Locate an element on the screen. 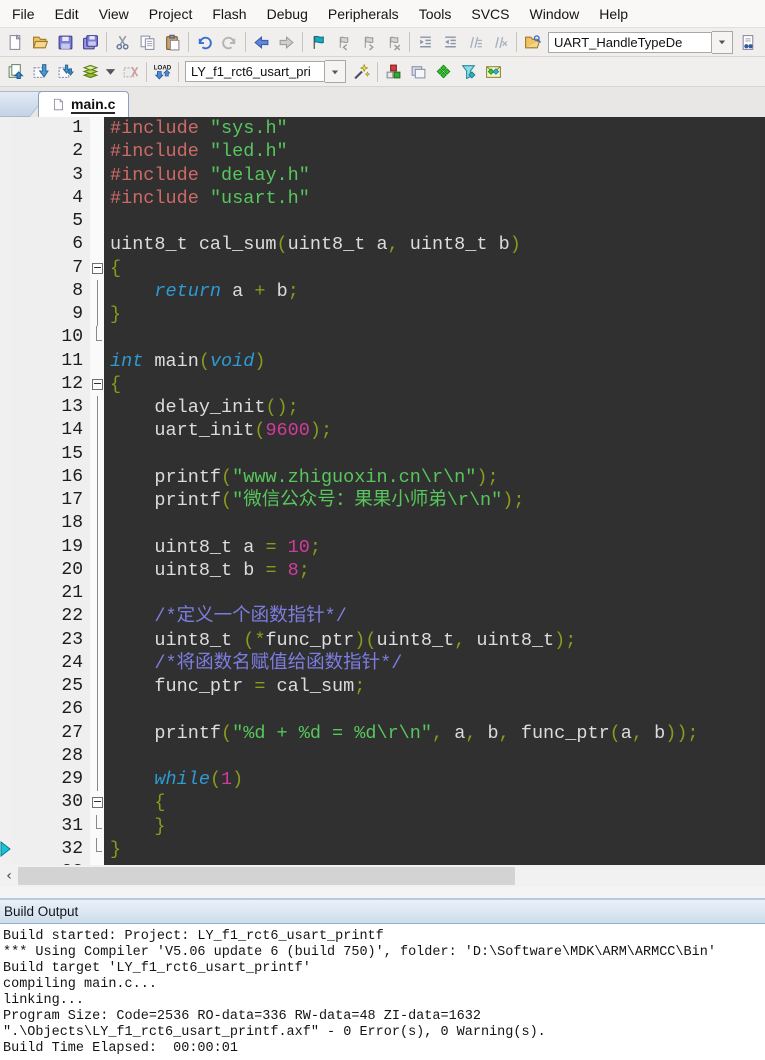 The width and height of the screenshot is (765, 1060). fold-margin is located at coordinates (97, 756).